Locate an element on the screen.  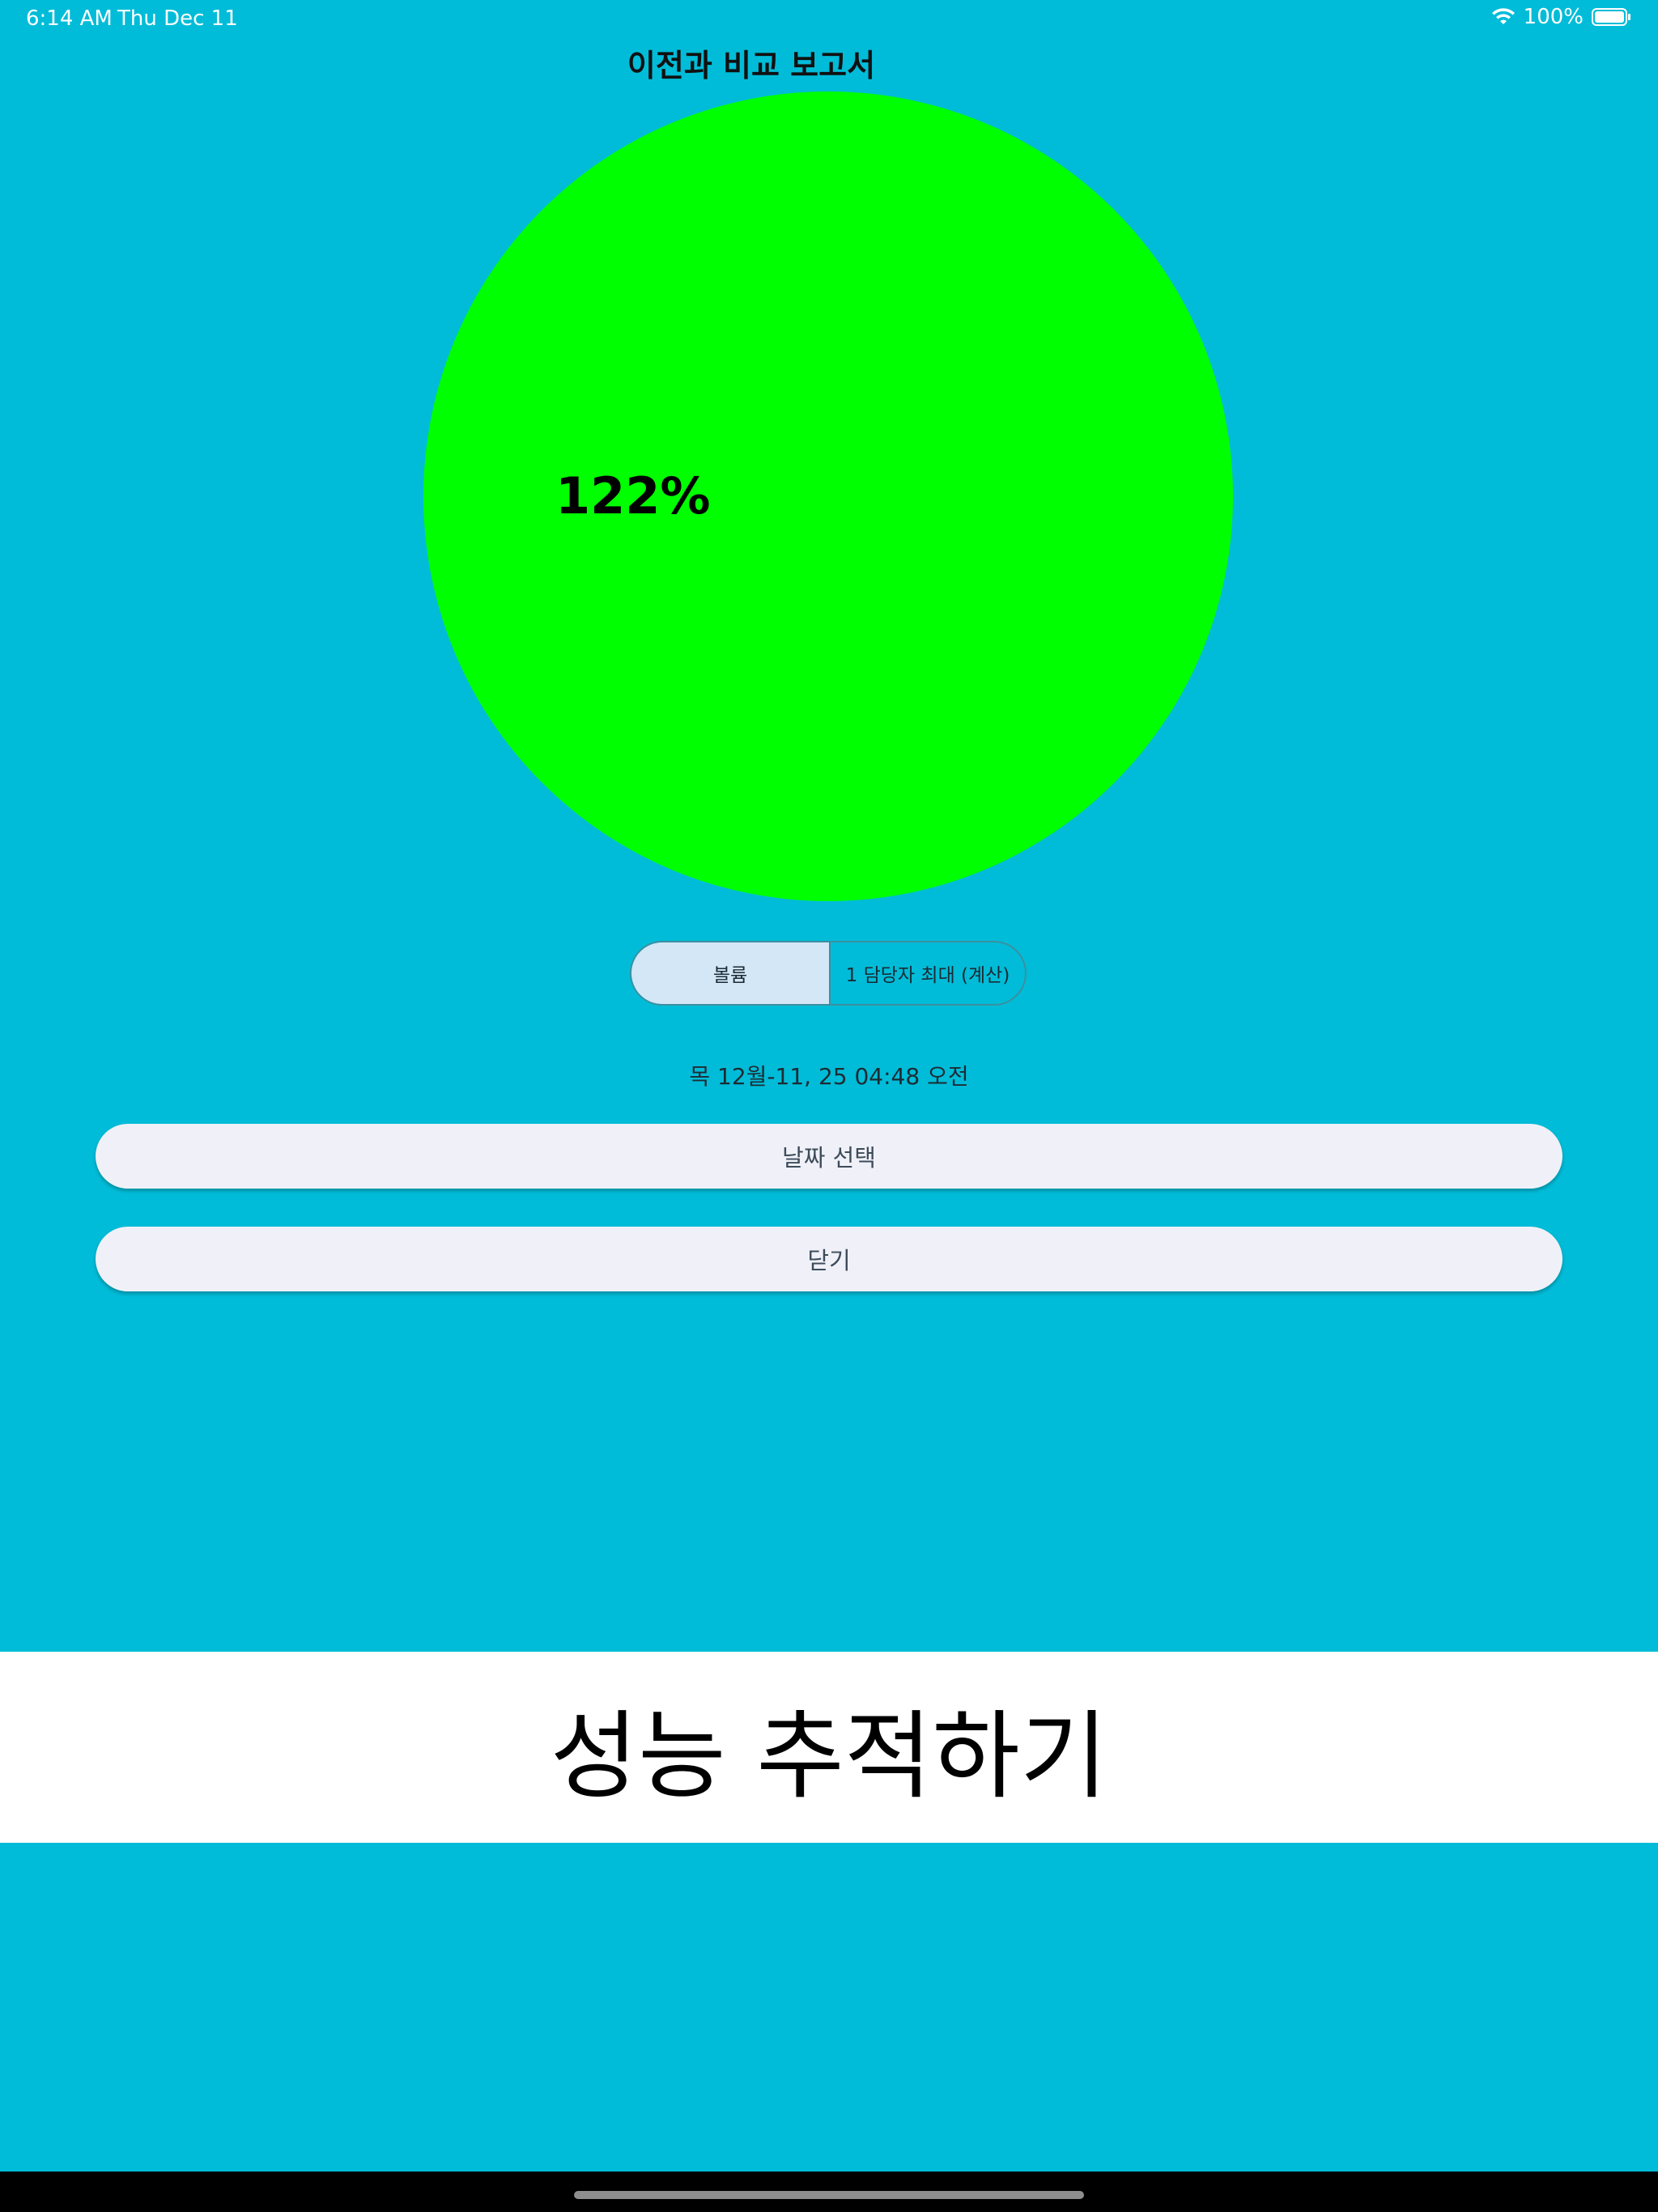
home-indicator is located at coordinates (829, 2195).